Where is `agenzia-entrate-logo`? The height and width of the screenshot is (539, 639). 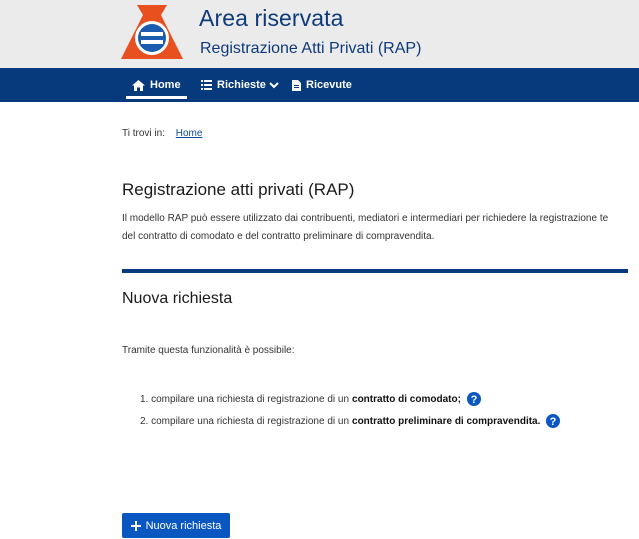 agenzia-entrate-logo is located at coordinates (152, 32).